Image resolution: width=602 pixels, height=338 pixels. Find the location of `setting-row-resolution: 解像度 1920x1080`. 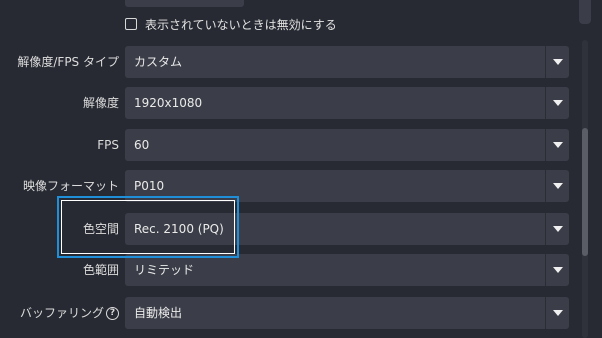

setting-row-resolution: 解像度 1920x1080 is located at coordinates (285, 103).